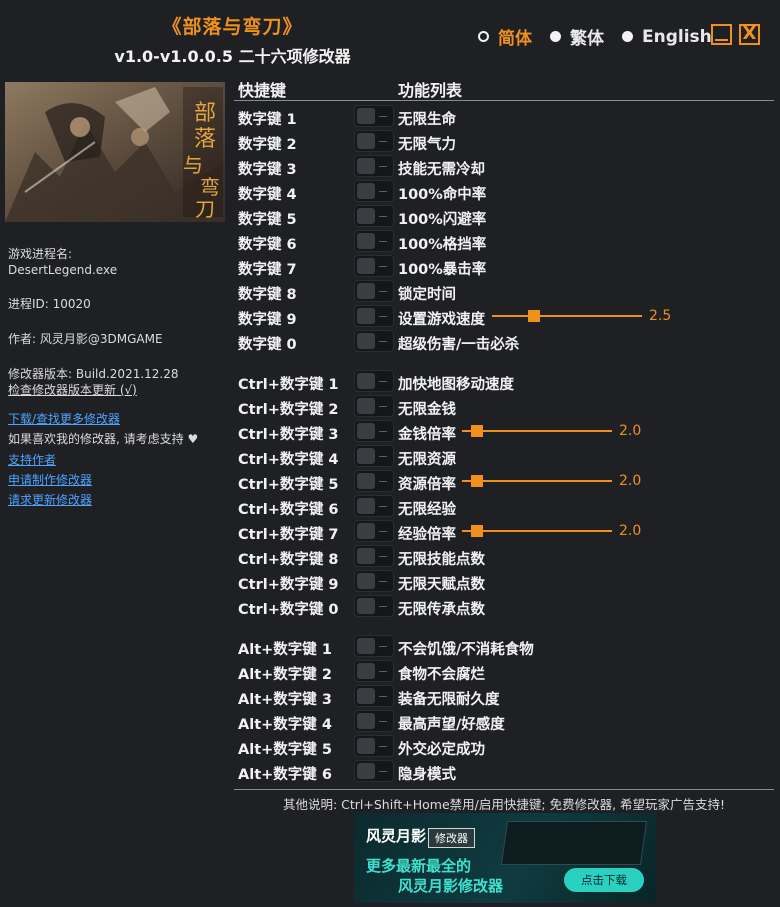 This screenshot has width=780, height=907. I want to click on cheat-row: Ctrl+数字键 5 资源倍率 2.0, so click(508, 481).